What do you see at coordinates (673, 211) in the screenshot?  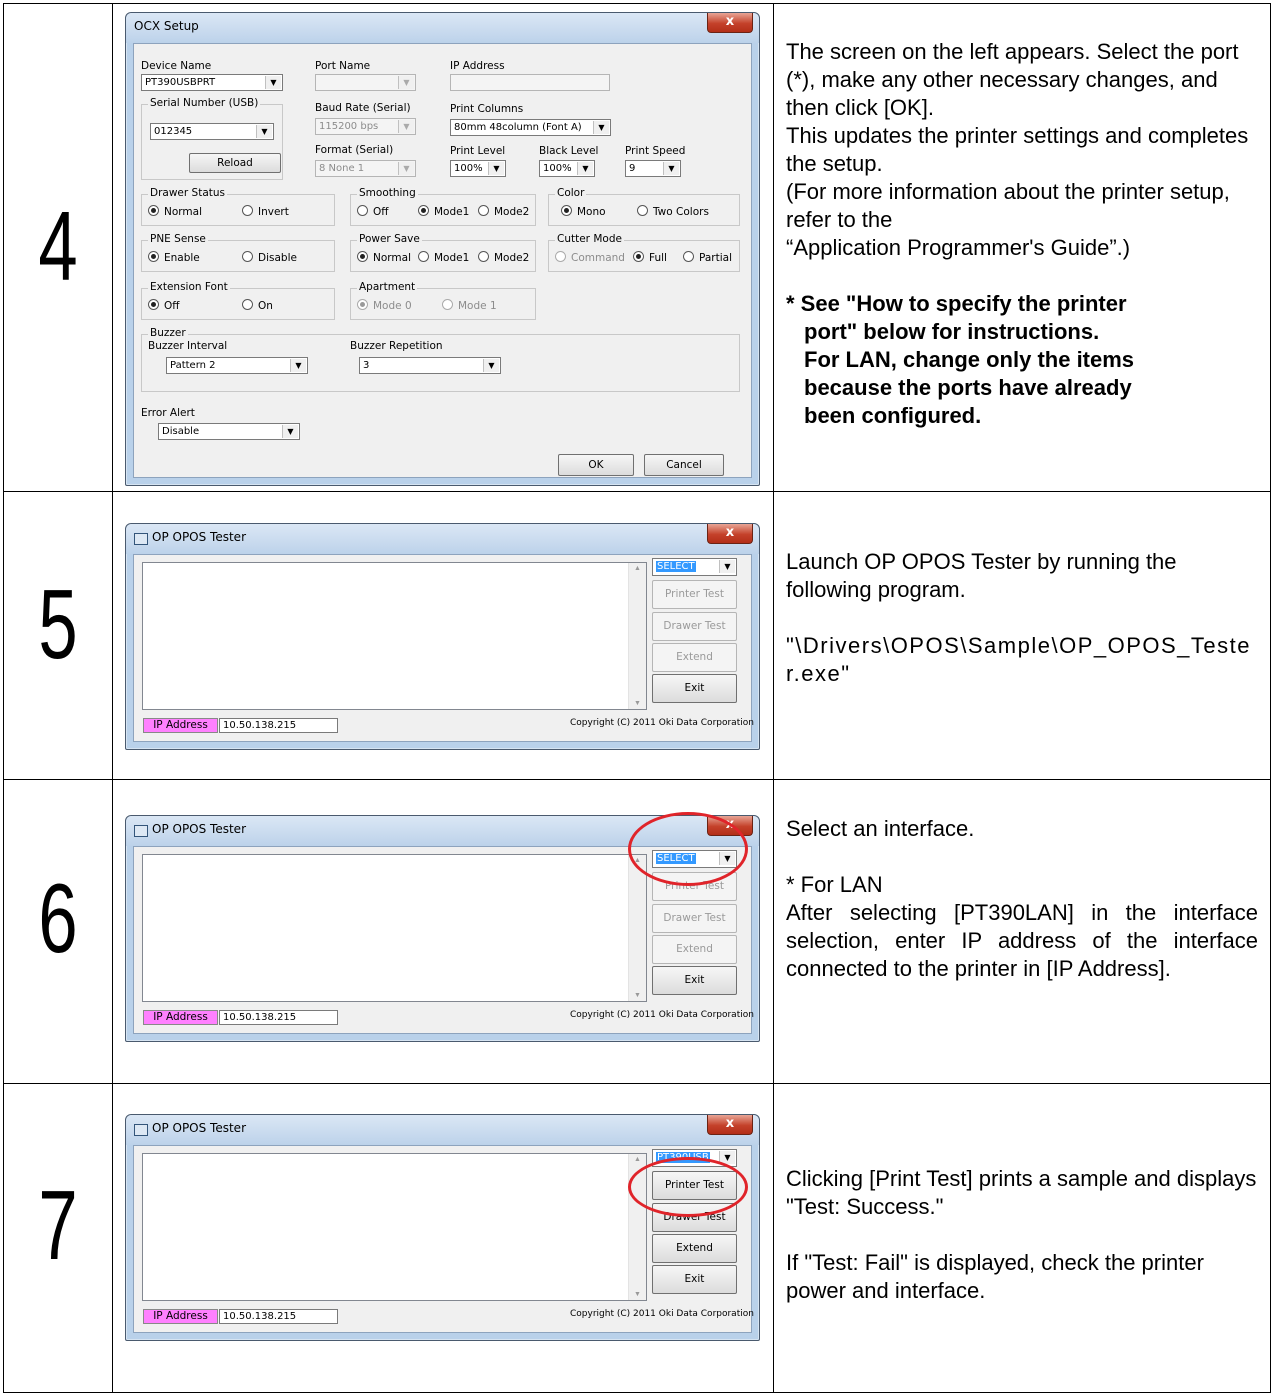 I see `color-two-colors-radio: Two Colors` at bounding box center [673, 211].